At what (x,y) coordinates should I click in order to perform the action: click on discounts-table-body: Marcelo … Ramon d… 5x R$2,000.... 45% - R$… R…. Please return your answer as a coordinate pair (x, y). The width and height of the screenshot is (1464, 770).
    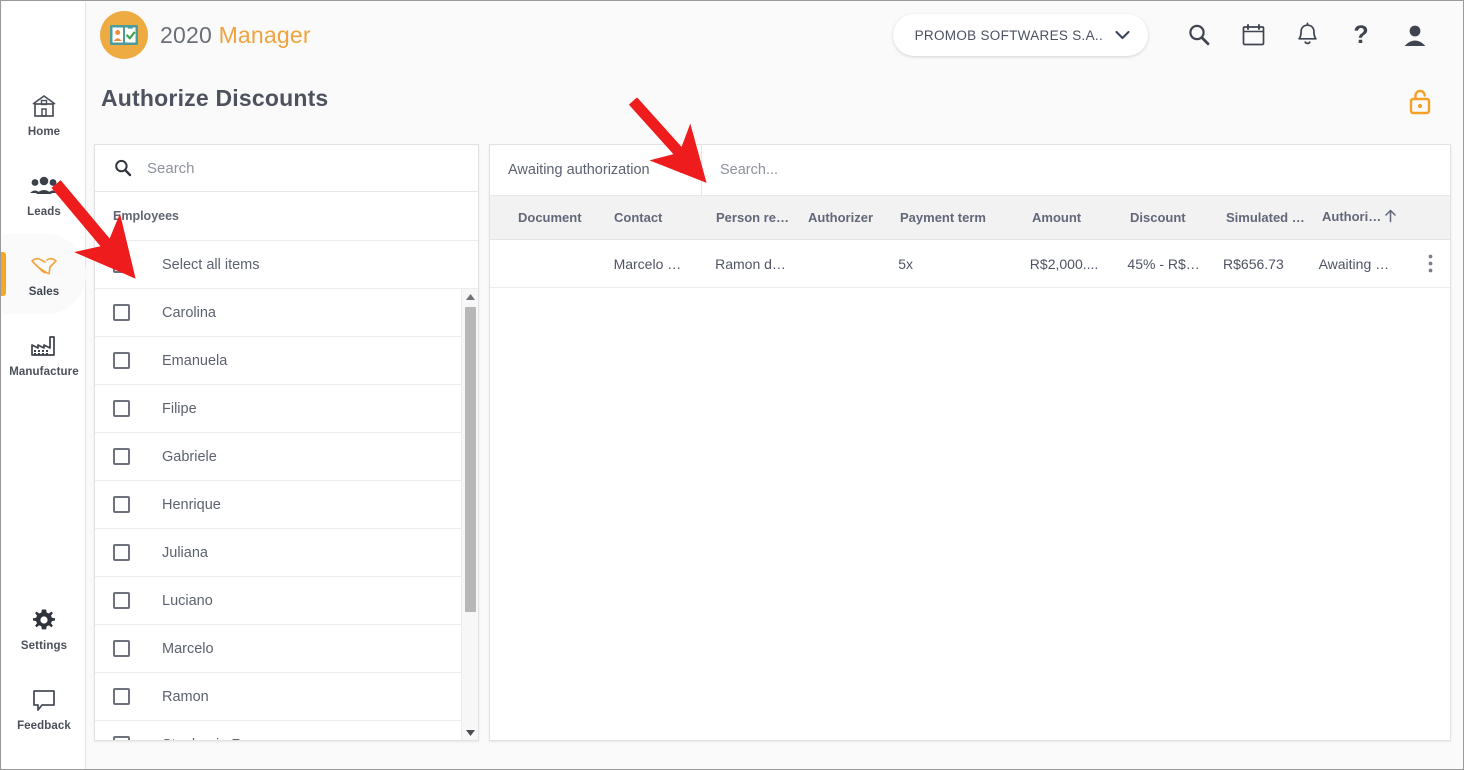
    Looking at the image, I should click on (970, 264).